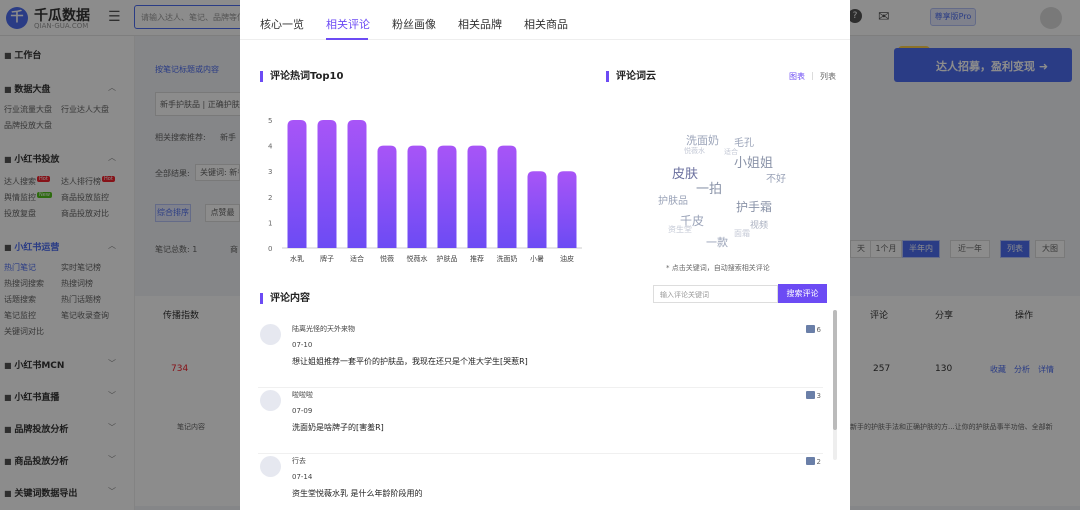 This screenshot has width=1080, height=510. What do you see at coordinates (270, 223) in the screenshot?
I see `y-tick-label: 1` at bounding box center [270, 223].